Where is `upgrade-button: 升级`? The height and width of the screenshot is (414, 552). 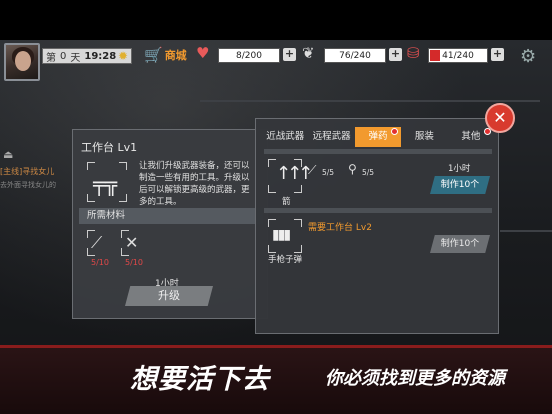 upgrade-button: 升级 is located at coordinates (169, 296).